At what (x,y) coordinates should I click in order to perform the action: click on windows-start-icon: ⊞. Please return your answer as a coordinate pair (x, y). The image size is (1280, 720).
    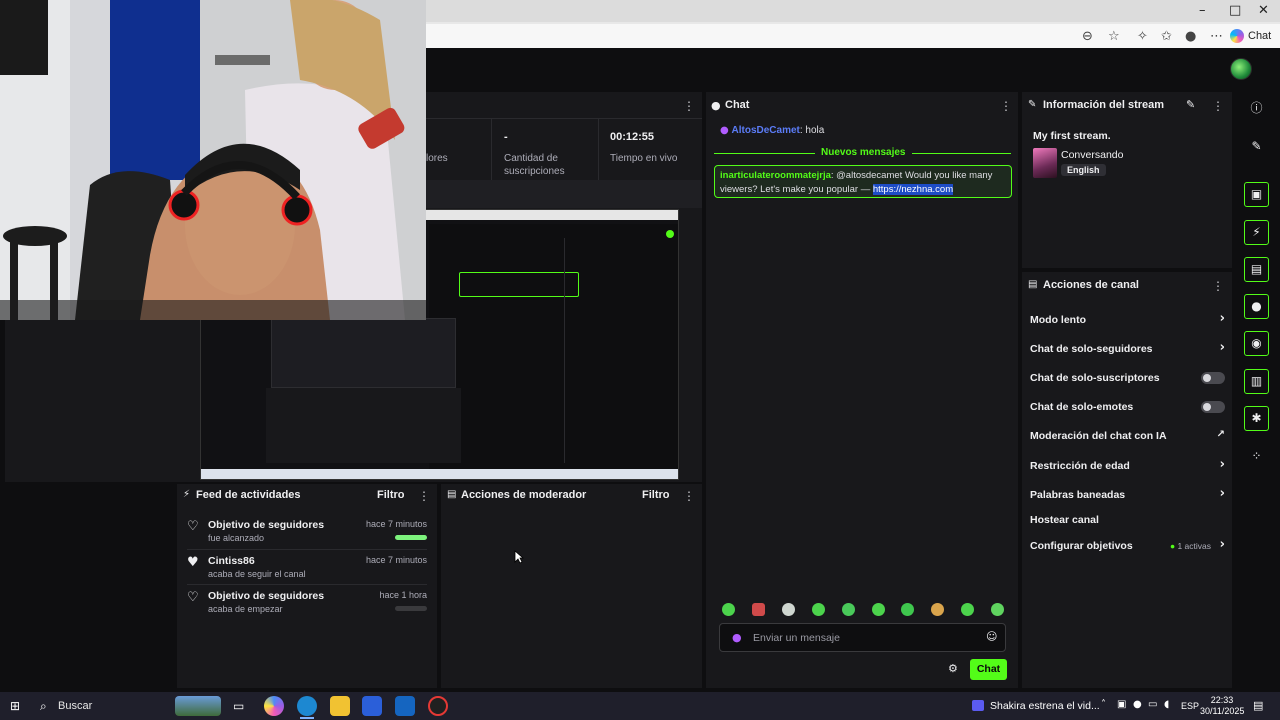
    Looking at the image, I should click on (15, 706).